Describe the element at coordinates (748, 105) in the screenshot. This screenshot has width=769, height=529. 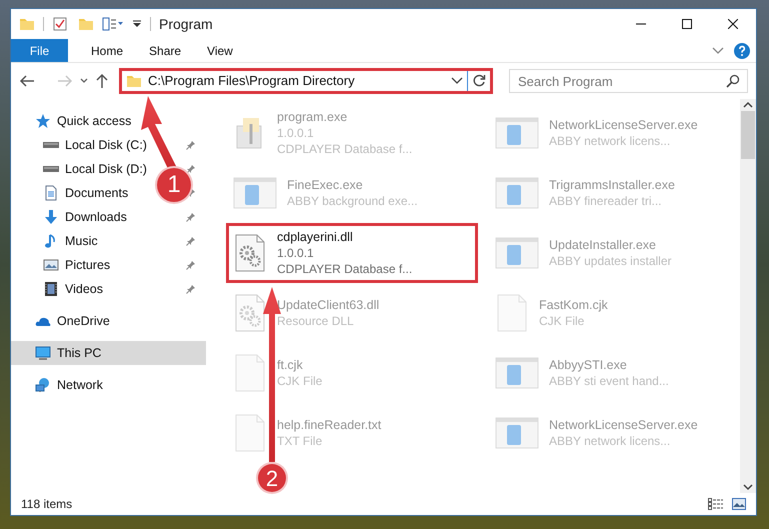
I see `scroll-up-icon` at that location.